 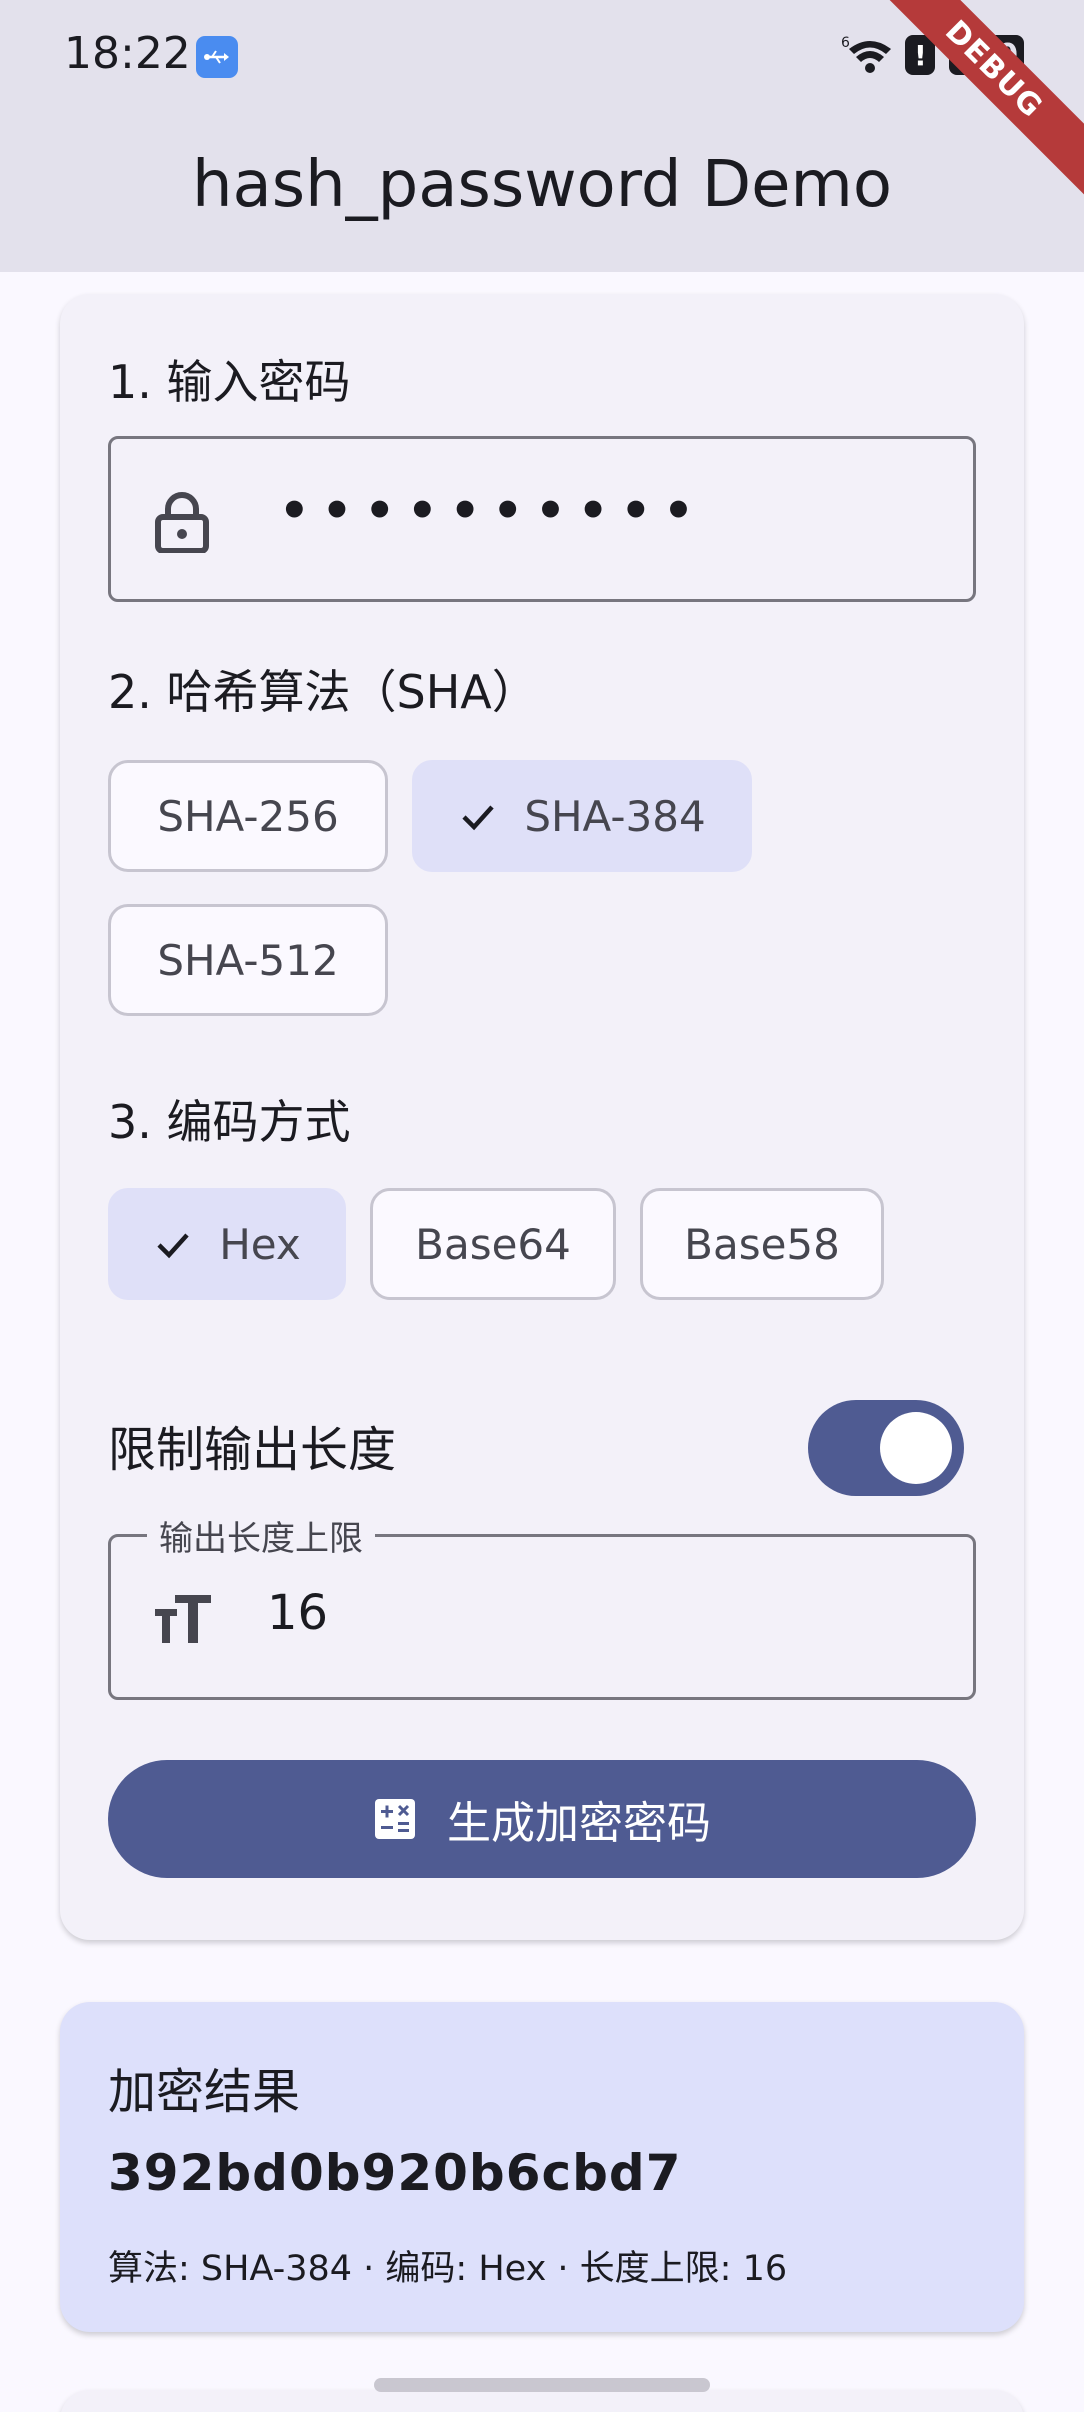 I want to click on max-length-label: 输出长度上限, so click(x=261, y=1535).